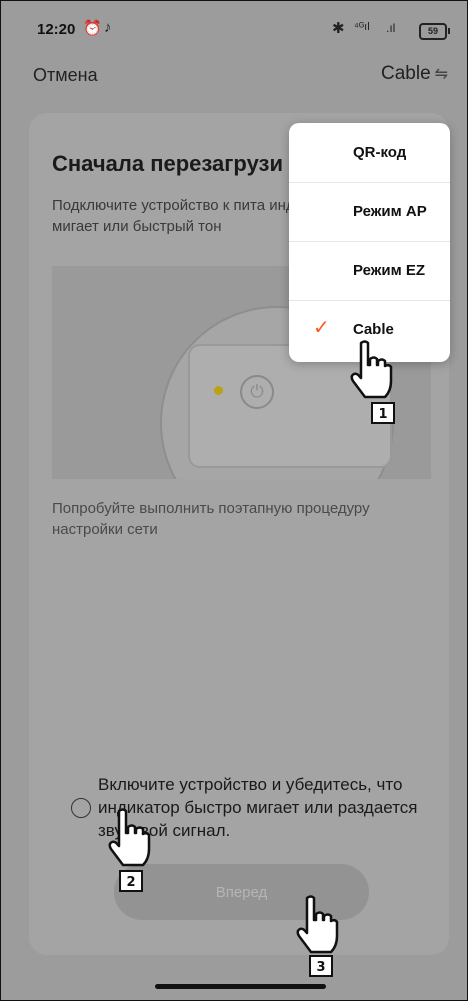  What do you see at coordinates (56, 29) in the screenshot?
I see `status-time: 12:20` at bounding box center [56, 29].